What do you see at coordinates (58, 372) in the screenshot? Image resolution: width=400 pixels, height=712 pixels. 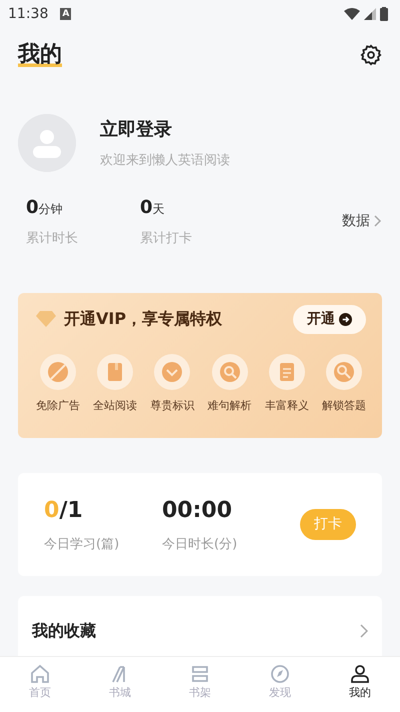 I see `no-ads-icon` at bounding box center [58, 372].